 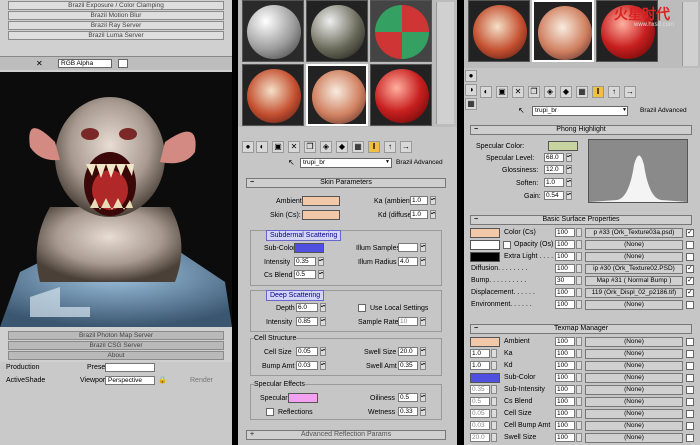 I want to click on ambient-swatch, so click(x=321, y=201).